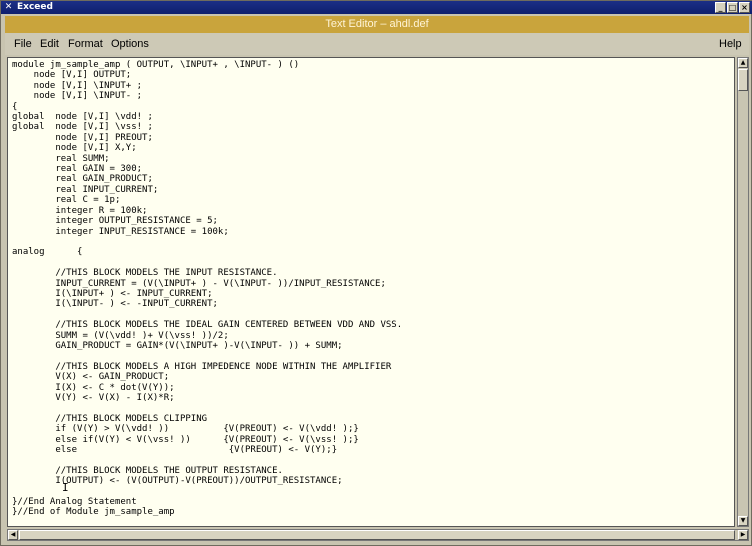  Describe the element at coordinates (65, 487) in the screenshot. I see `text-cursor-icon: I` at that location.